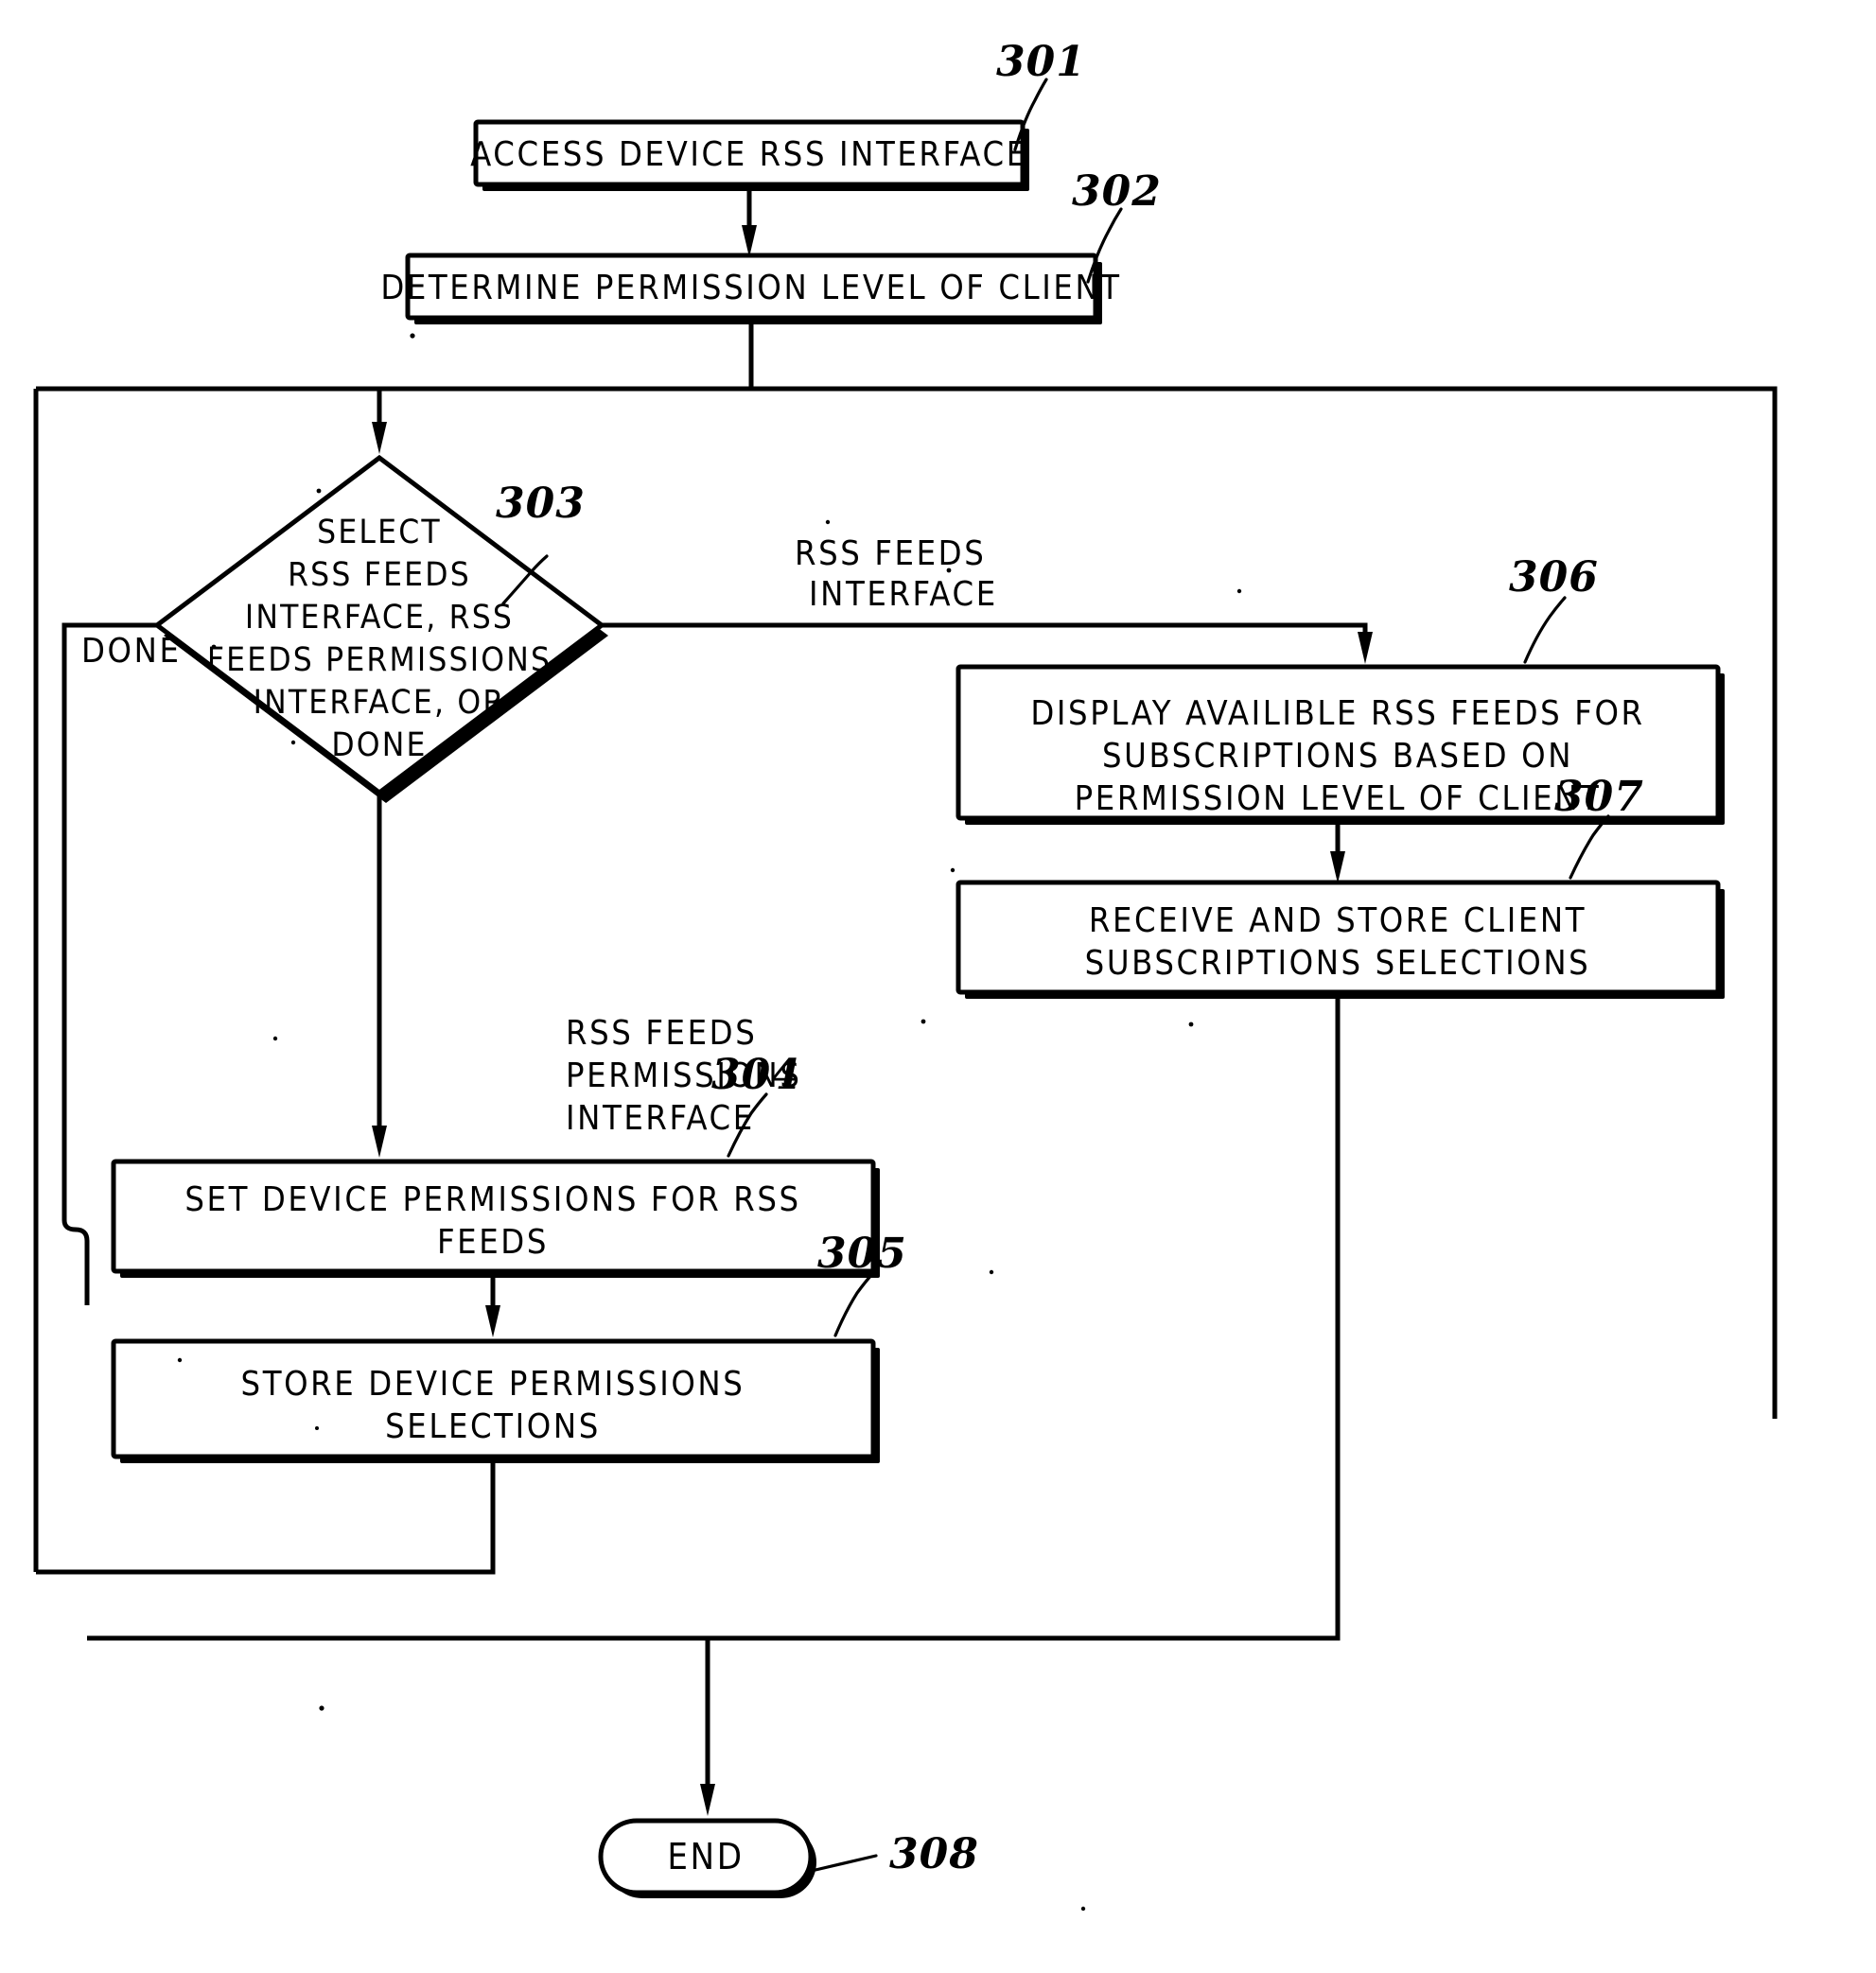 The width and height of the screenshot is (1876, 1973). I want to click on edge-label-rfpi-line-2: INTERFACE, so click(660, 1118).